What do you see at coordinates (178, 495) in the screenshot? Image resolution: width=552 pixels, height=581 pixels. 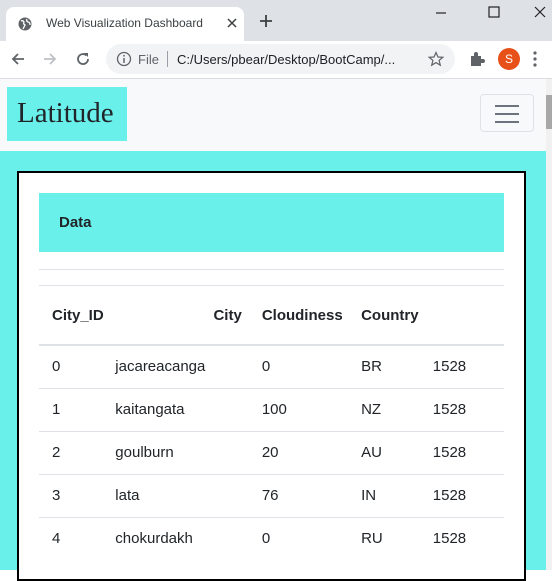 I see `cell-city: lata` at bounding box center [178, 495].